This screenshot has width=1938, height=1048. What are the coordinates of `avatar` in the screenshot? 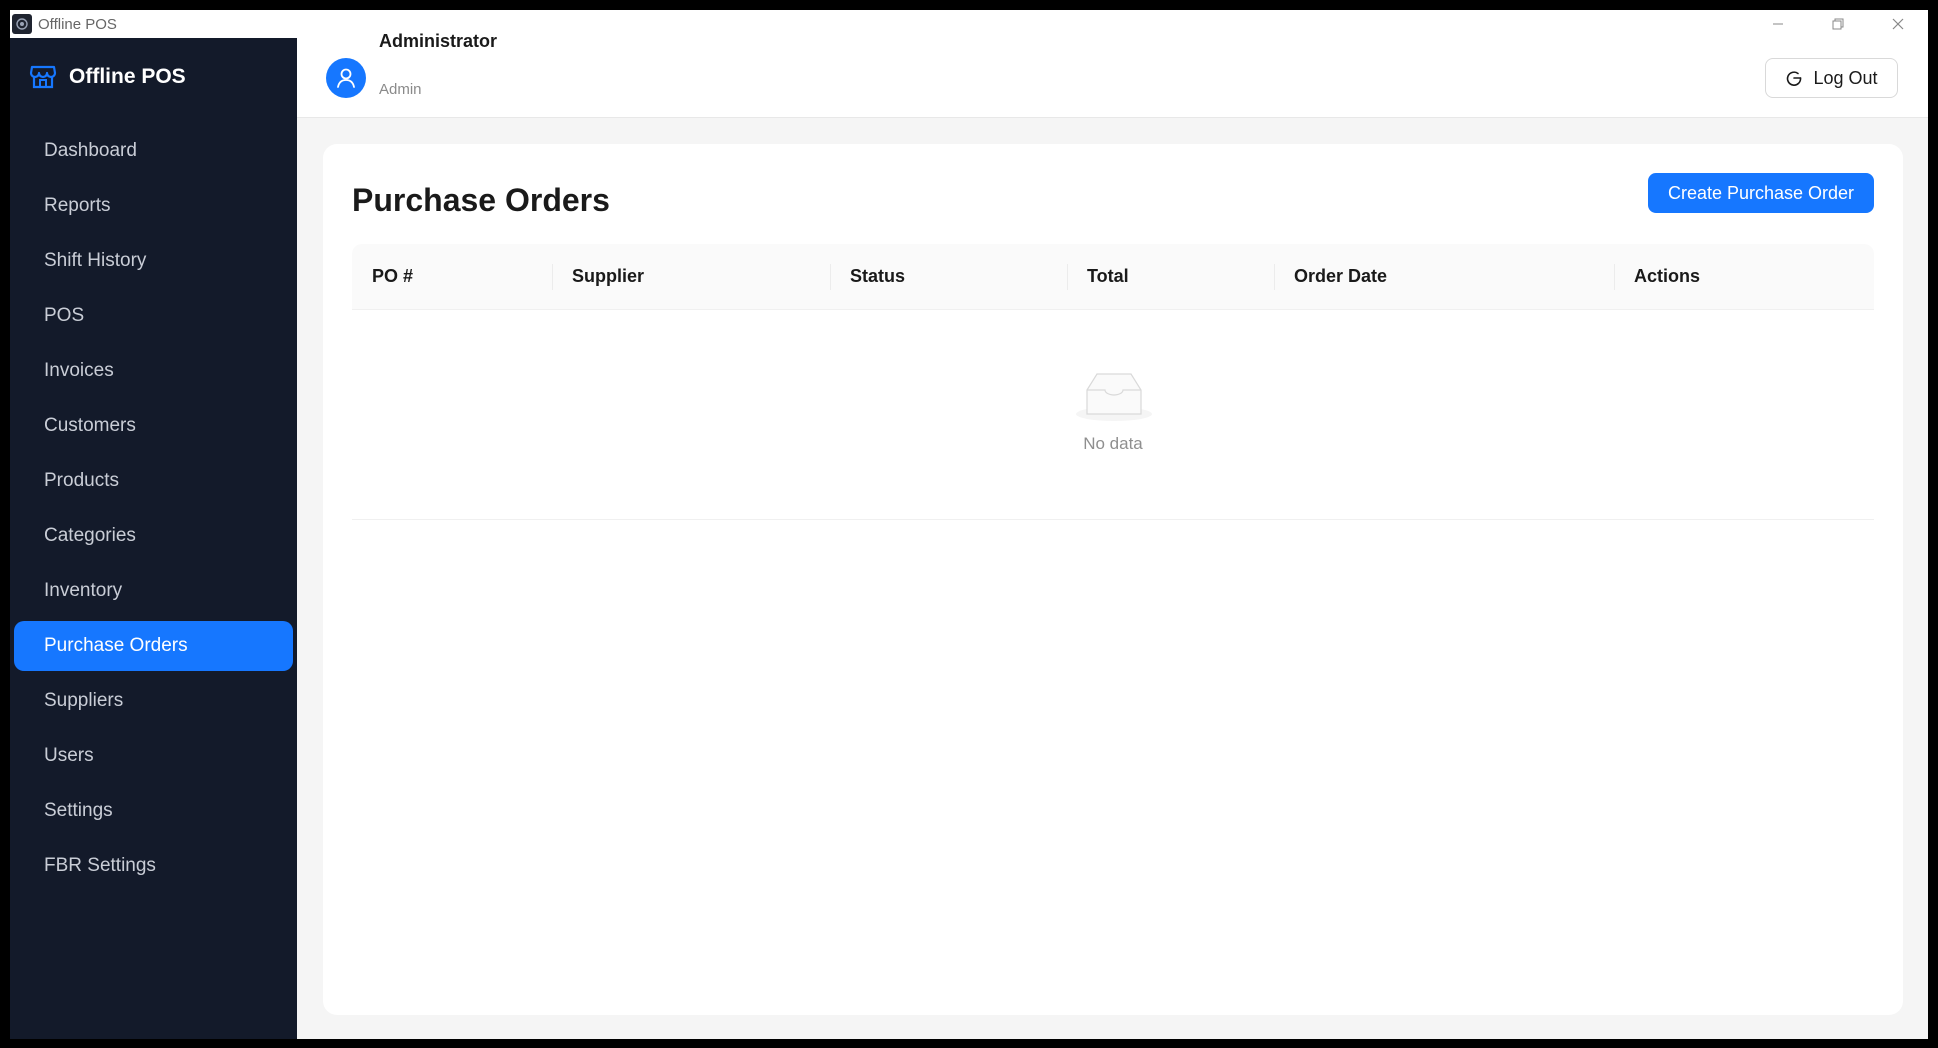 It's located at (346, 78).